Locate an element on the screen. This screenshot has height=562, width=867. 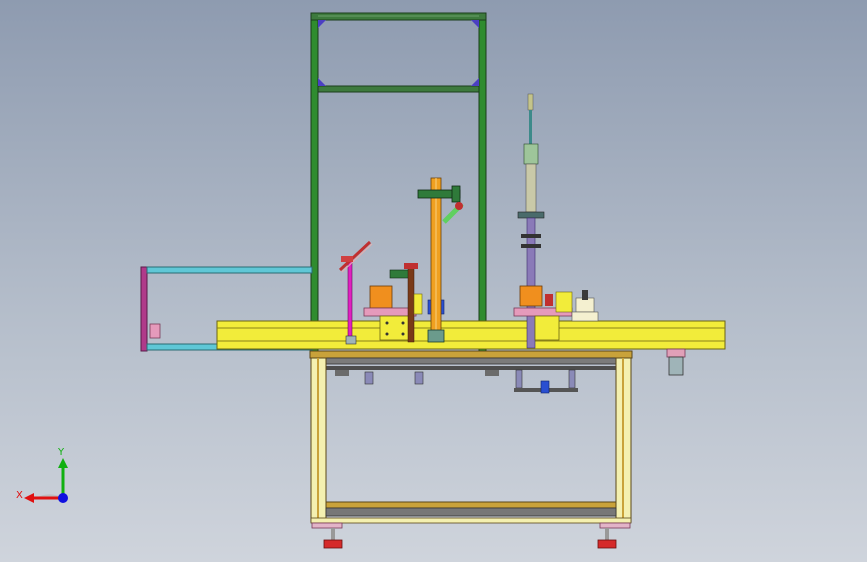
x-axis-label: X is located at coordinates (19, 495).